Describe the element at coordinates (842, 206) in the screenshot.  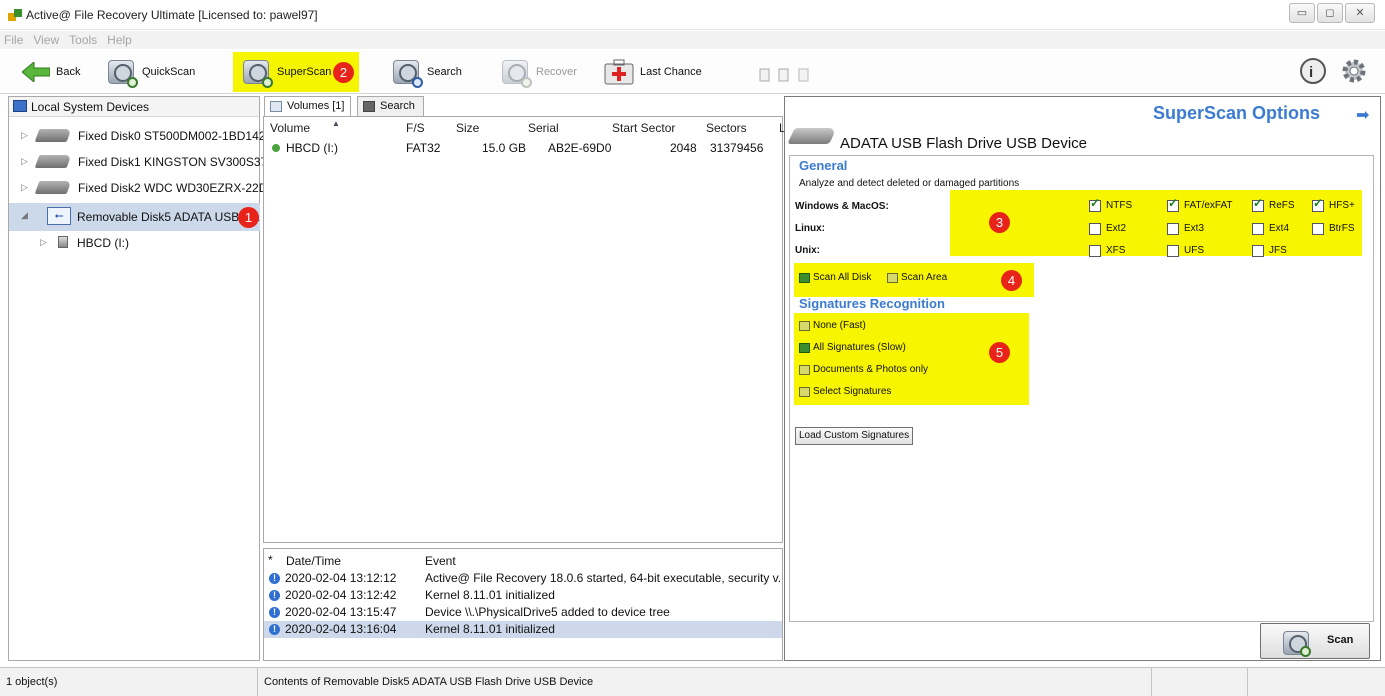
I see `os-label-windows: Windows & MacOS:` at that location.